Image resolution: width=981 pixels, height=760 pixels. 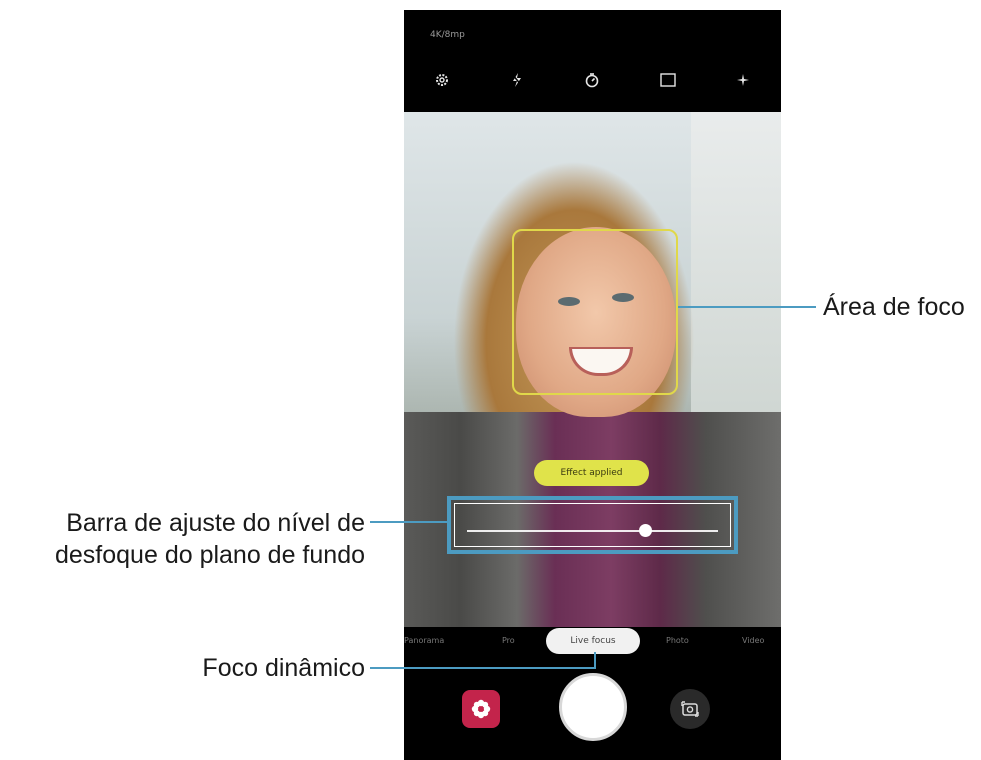 I want to click on callout-live-focus: Foco dinâmico, so click(x=283, y=668).